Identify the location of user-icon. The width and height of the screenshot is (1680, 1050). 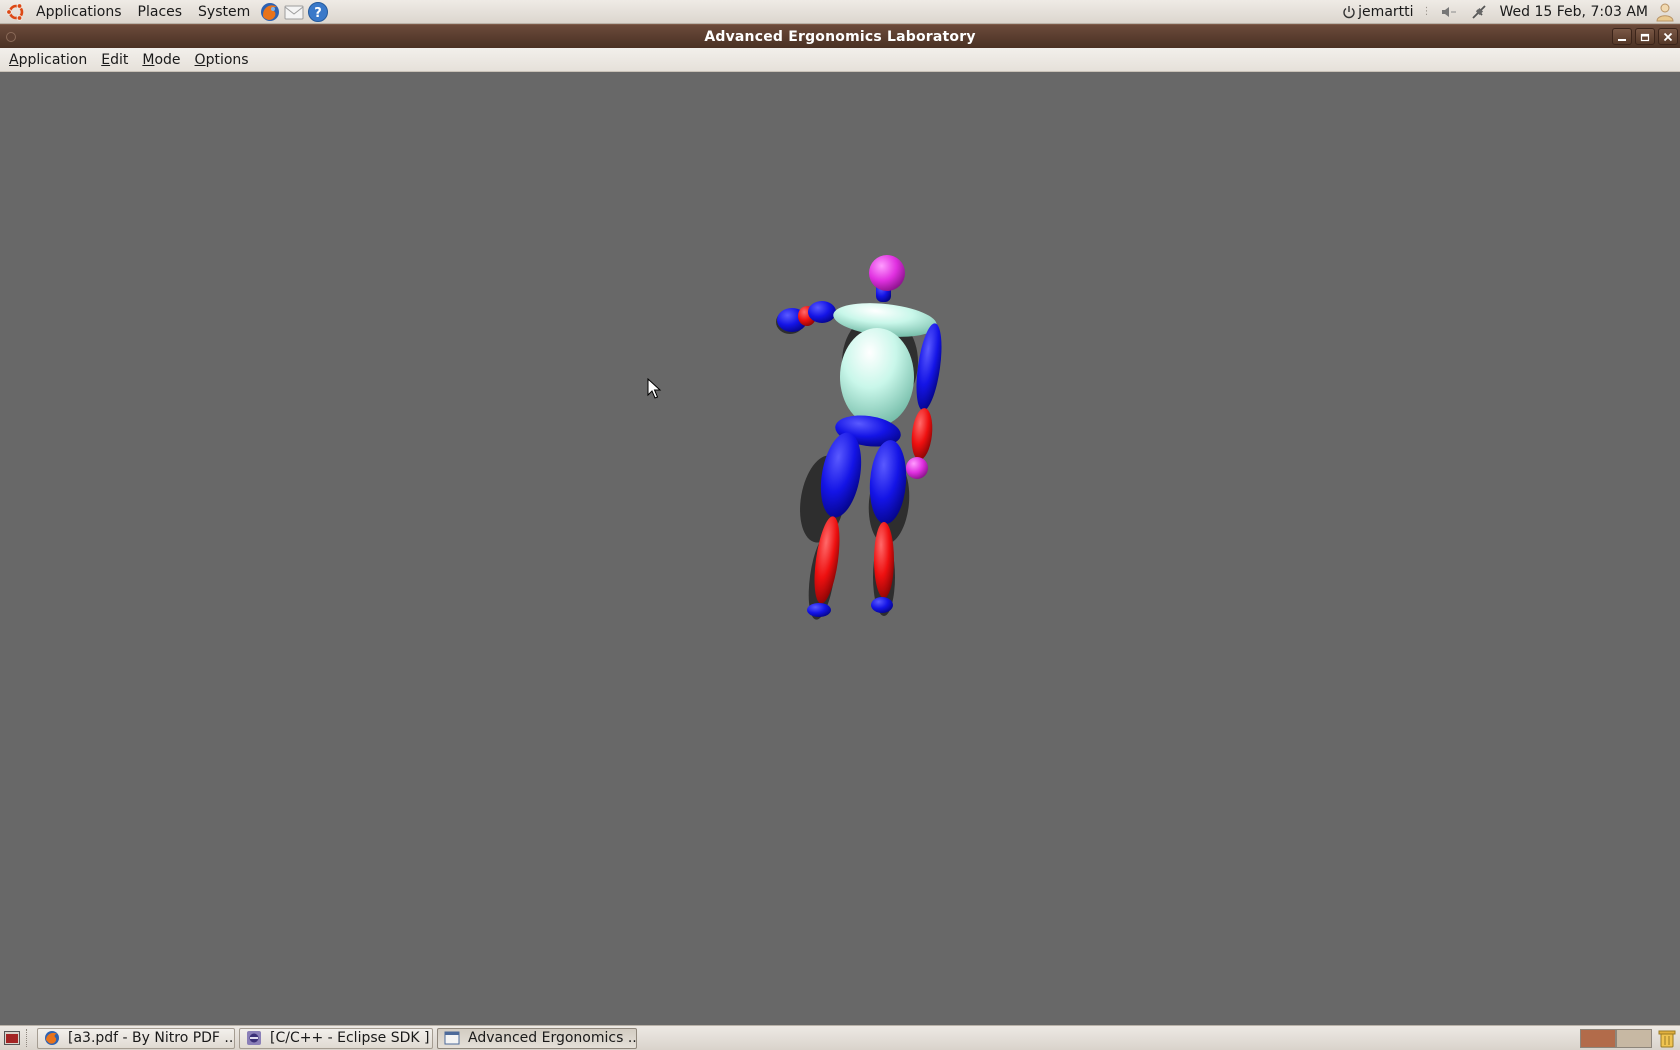
(1665, 12).